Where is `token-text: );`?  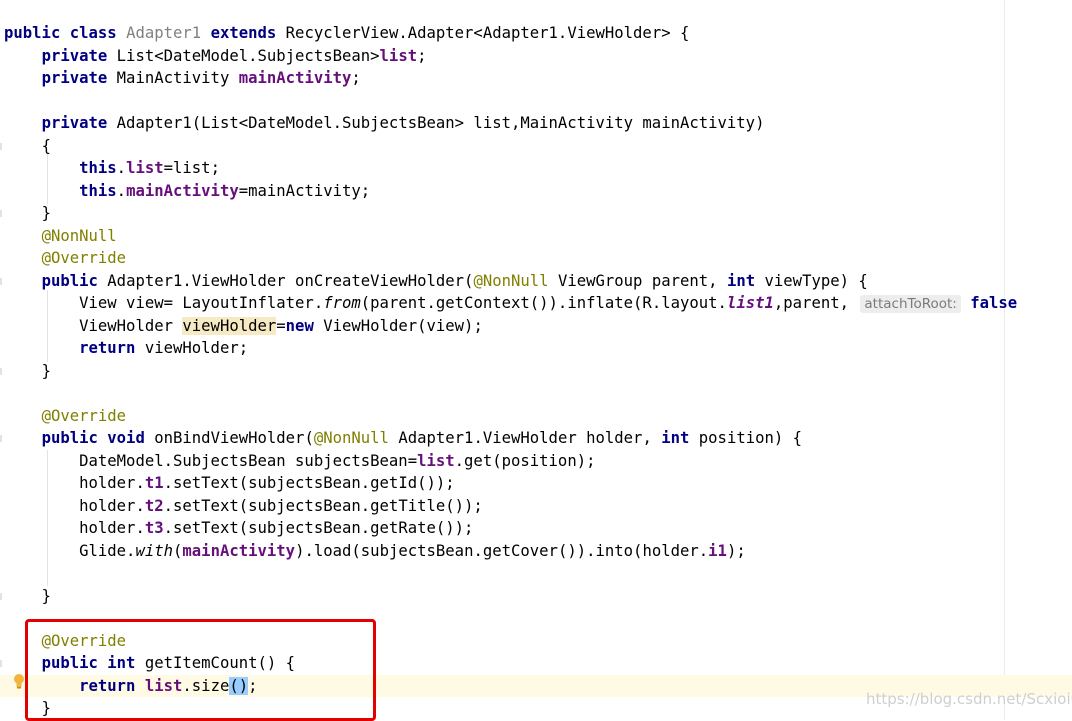 token-text: ); is located at coordinates (736, 551).